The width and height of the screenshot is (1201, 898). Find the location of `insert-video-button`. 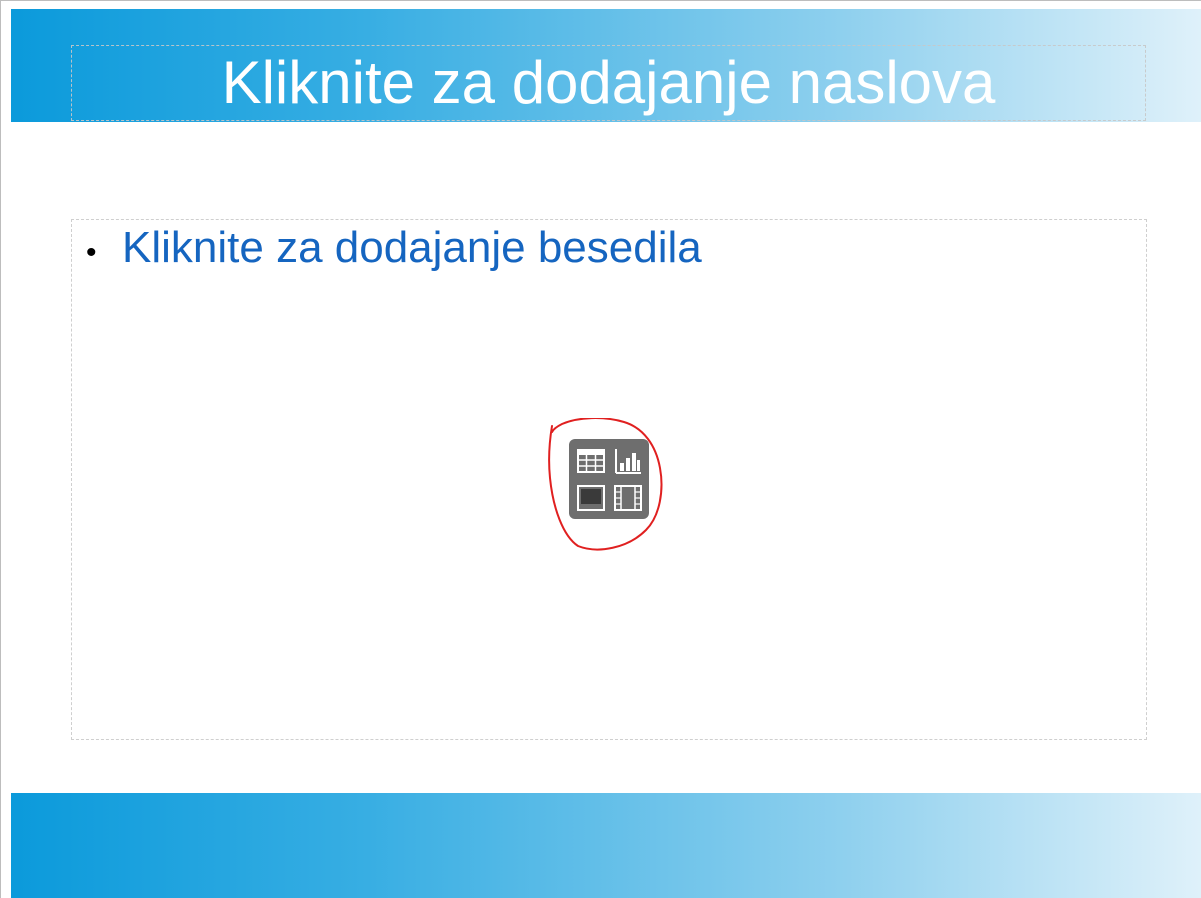

insert-video-button is located at coordinates (627, 497).